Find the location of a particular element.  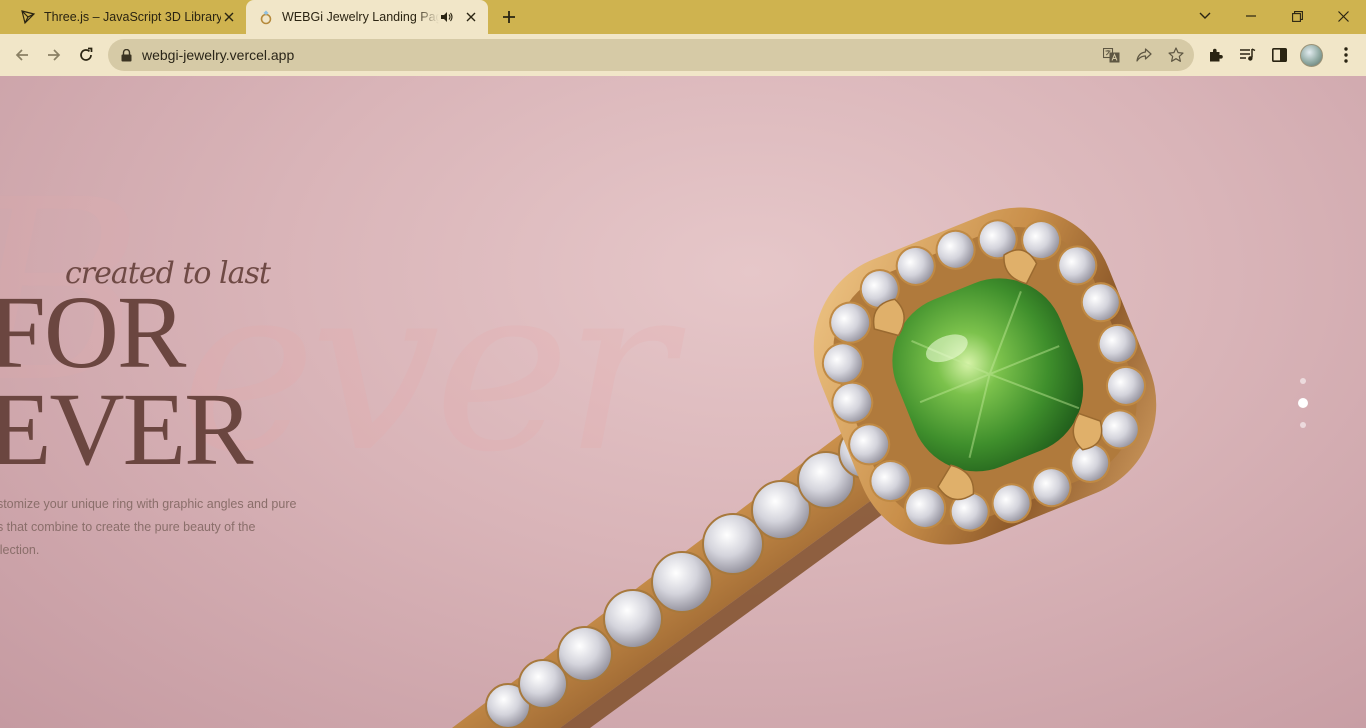

tab-search-icon is located at coordinates (1205, 16).